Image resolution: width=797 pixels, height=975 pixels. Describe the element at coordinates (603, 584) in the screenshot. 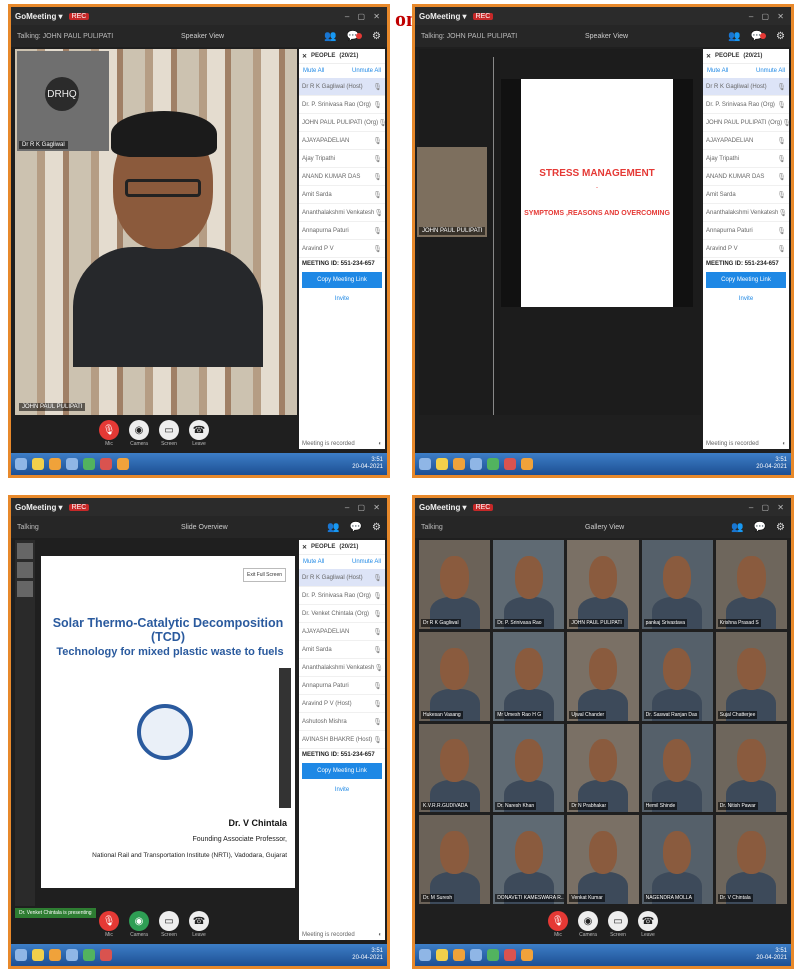

I see `video-tile: JOHN PAUL PULIPATI` at that location.